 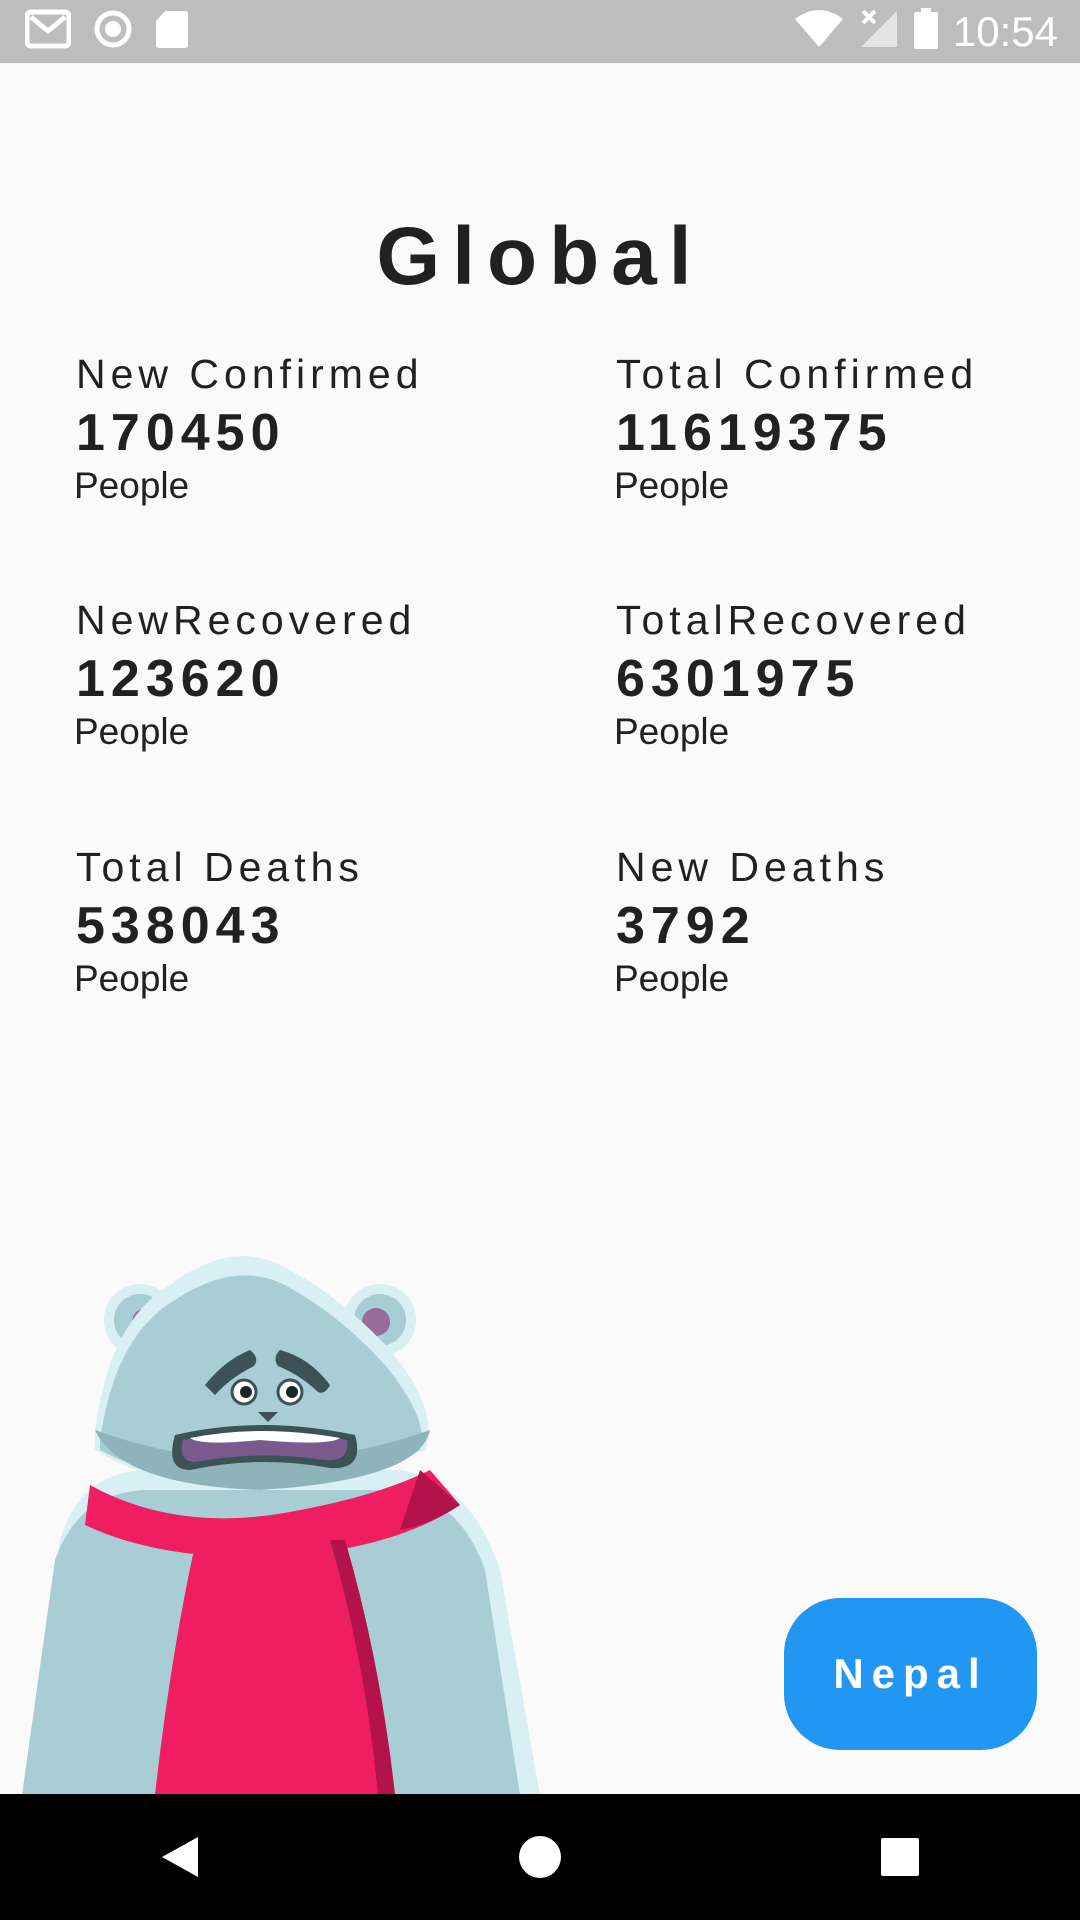 What do you see at coordinates (220, 867) in the screenshot?
I see `stat-label: Total Deaths` at bounding box center [220, 867].